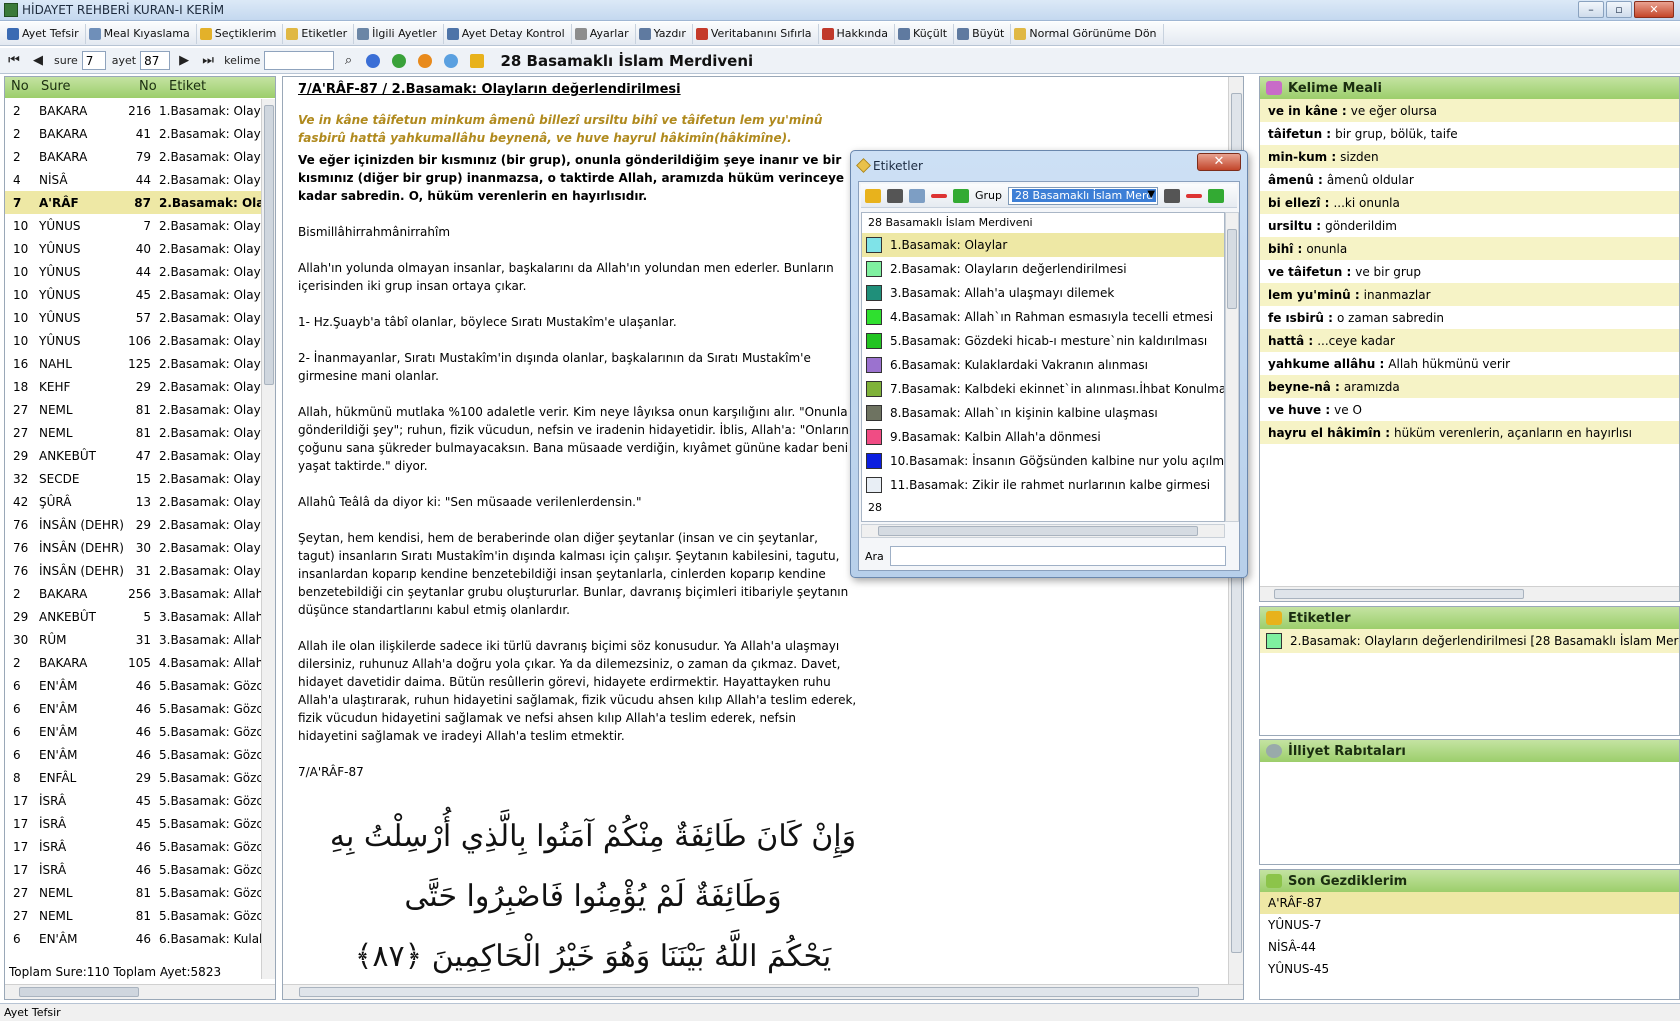  Describe the element at coordinates (84, 87) in the screenshot. I see `header-sure: Sure` at that location.